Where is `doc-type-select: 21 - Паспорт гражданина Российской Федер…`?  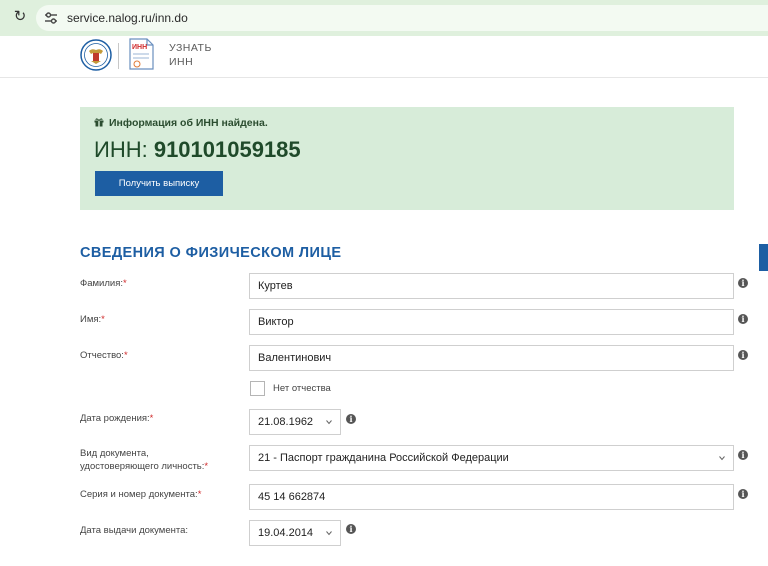 doc-type-select: 21 - Паспорт гражданина Российской Федер… is located at coordinates (491, 458).